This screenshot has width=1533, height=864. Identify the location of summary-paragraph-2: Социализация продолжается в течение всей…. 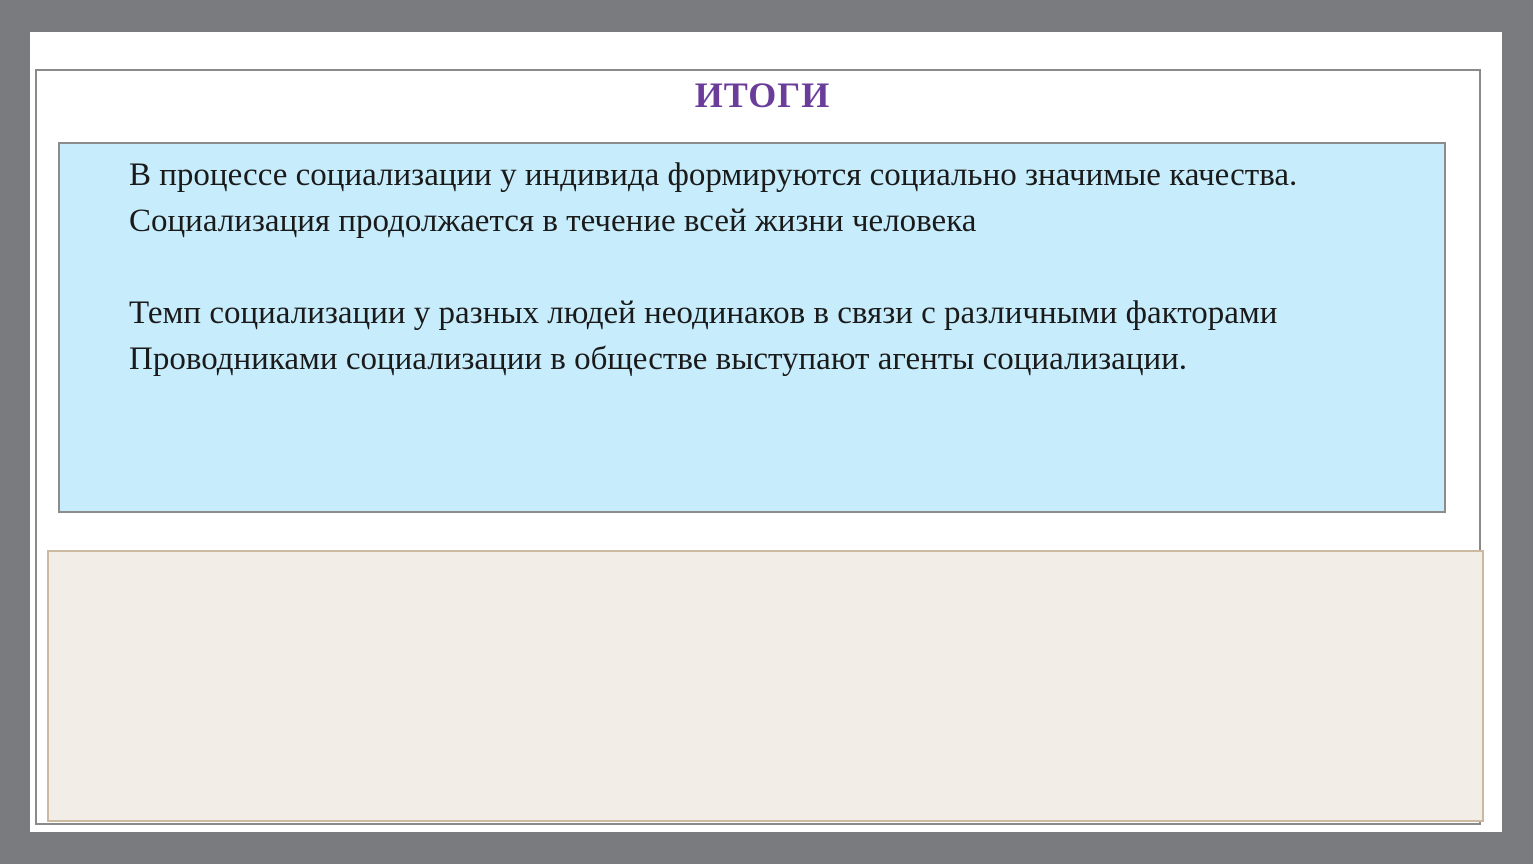
(553, 221).